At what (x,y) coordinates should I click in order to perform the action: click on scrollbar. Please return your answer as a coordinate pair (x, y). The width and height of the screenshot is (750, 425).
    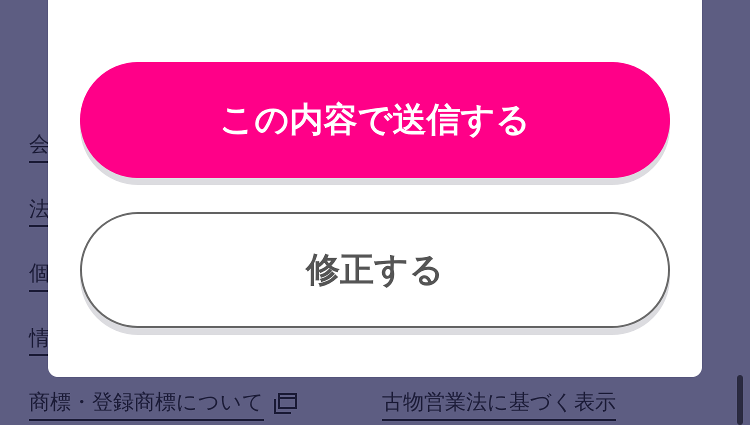
    Looking at the image, I should click on (740, 400).